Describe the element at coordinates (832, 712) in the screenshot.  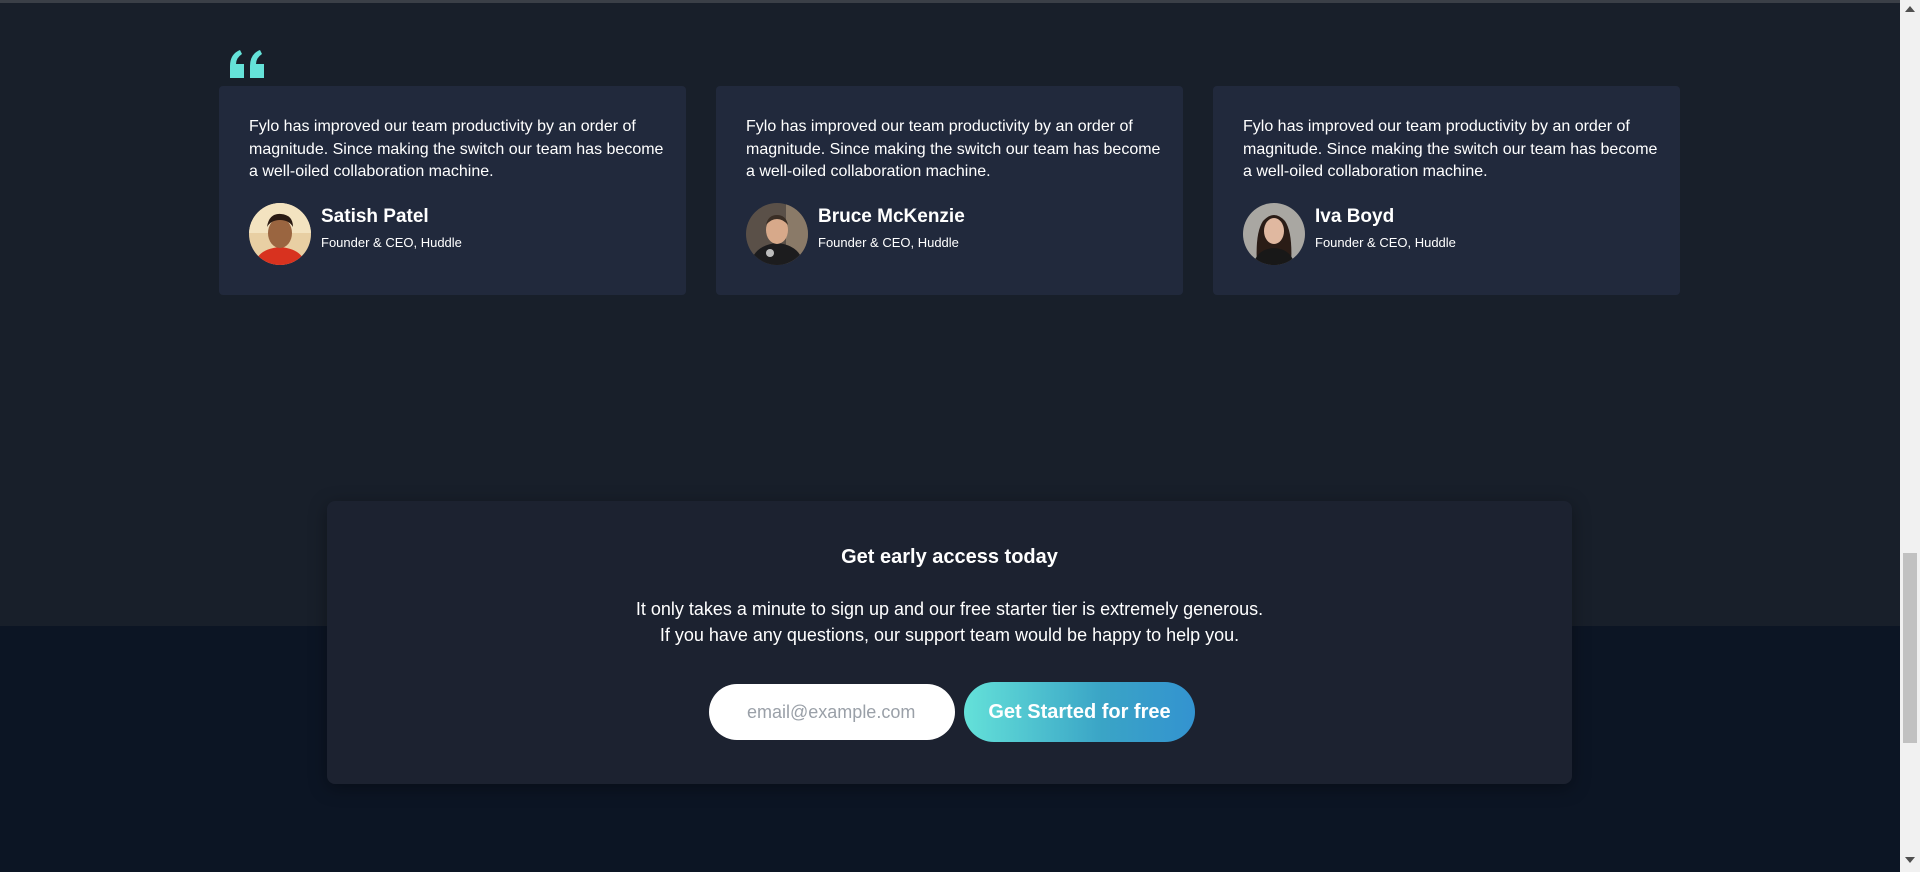
I see `email-input` at that location.